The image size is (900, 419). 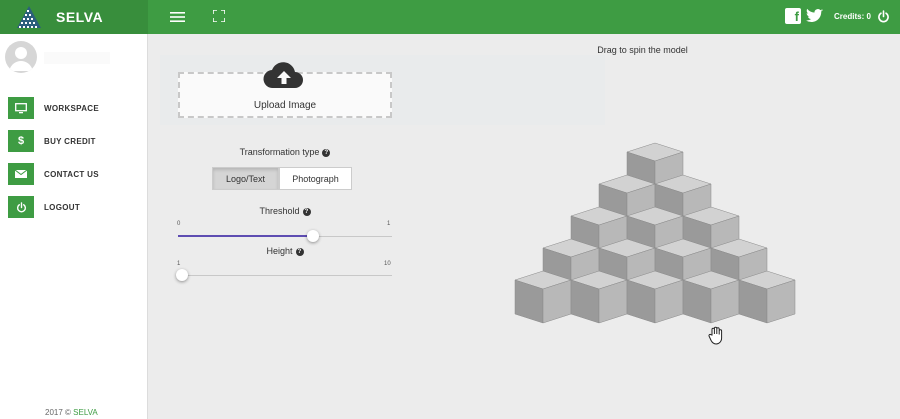 What do you see at coordinates (389, 224) in the screenshot?
I see `threshold-max: 1` at bounding box center [389, 224].